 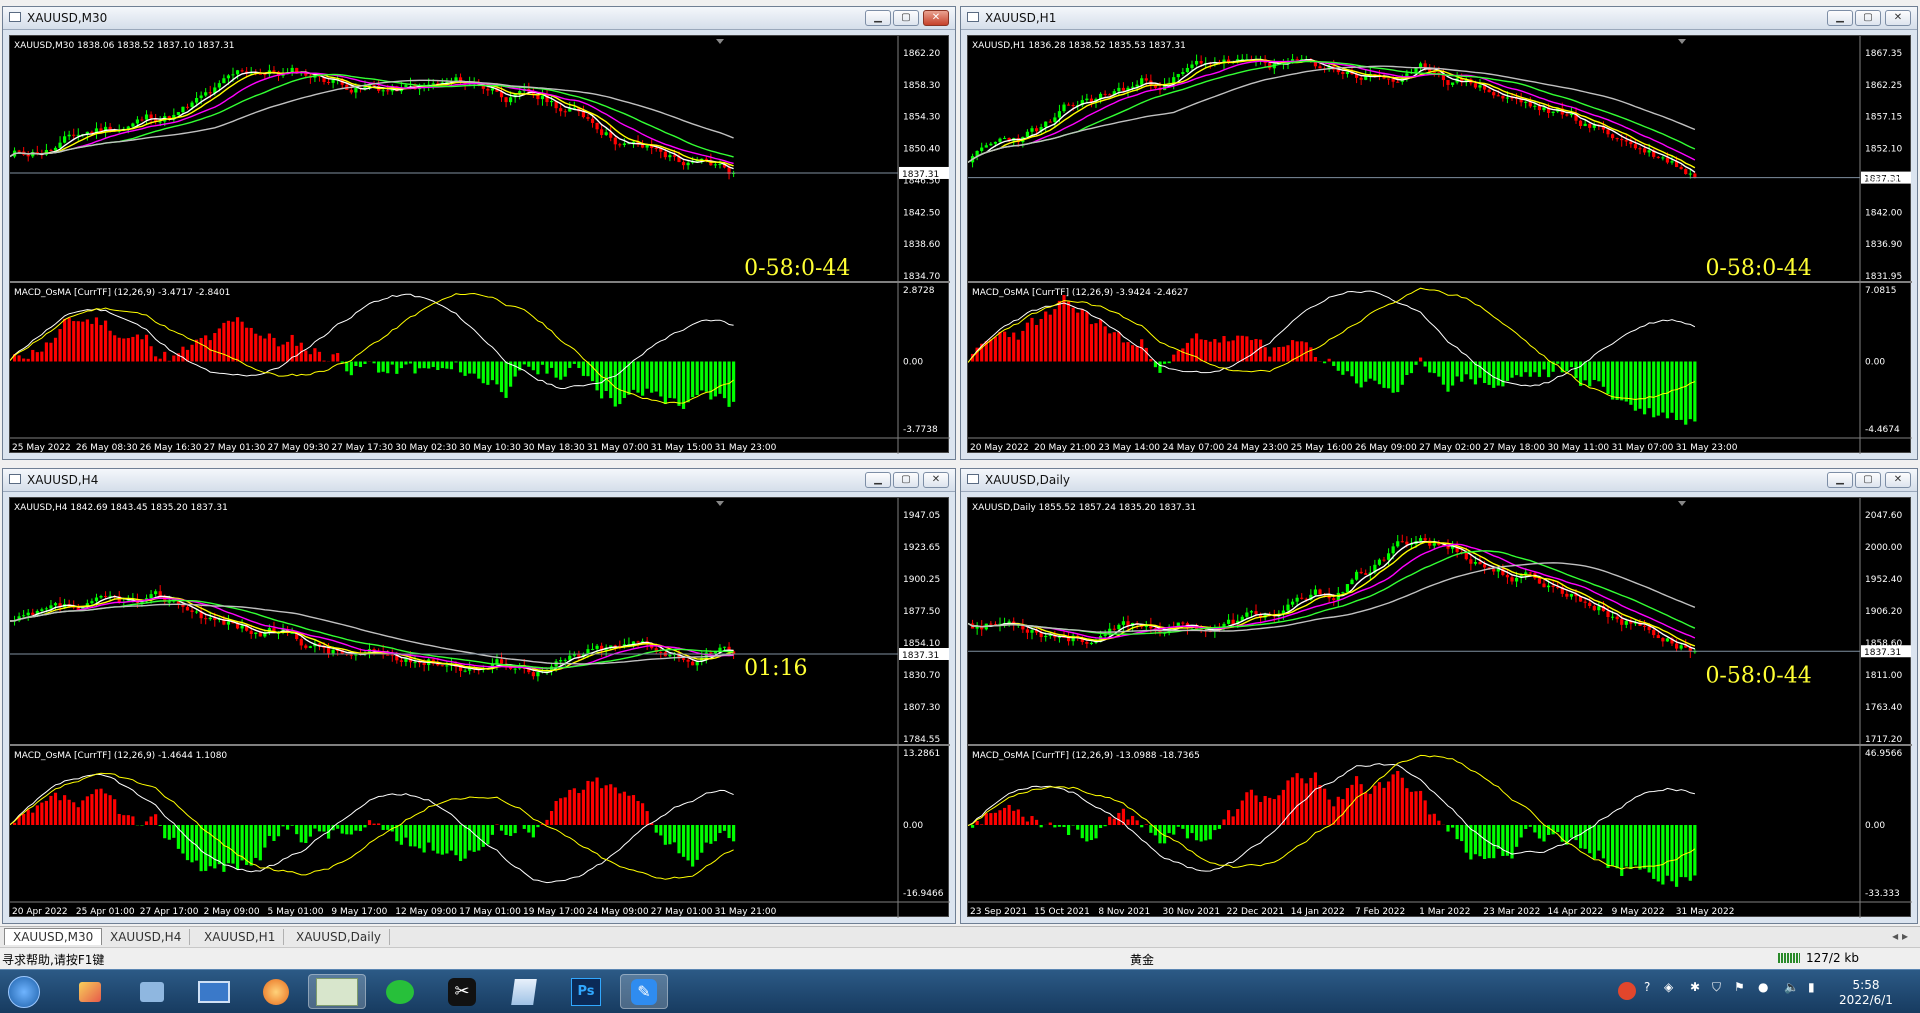 What do you see at coordinates (479, 480) in the screenshot?
I see `window-titlebar: XAUUSD,H4 ▁ ▢ ✕` at bounding box center [479, 480].